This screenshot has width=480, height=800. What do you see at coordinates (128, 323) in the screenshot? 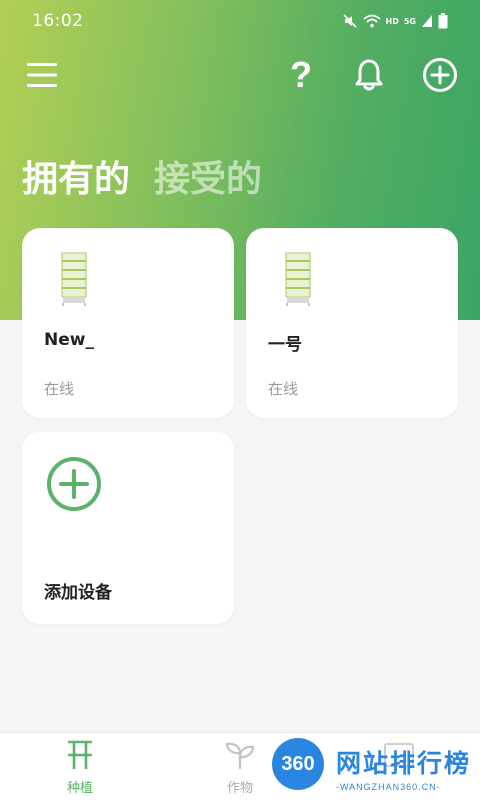
I see `device-card: New_ 在线` at bounding box center [128, 323].